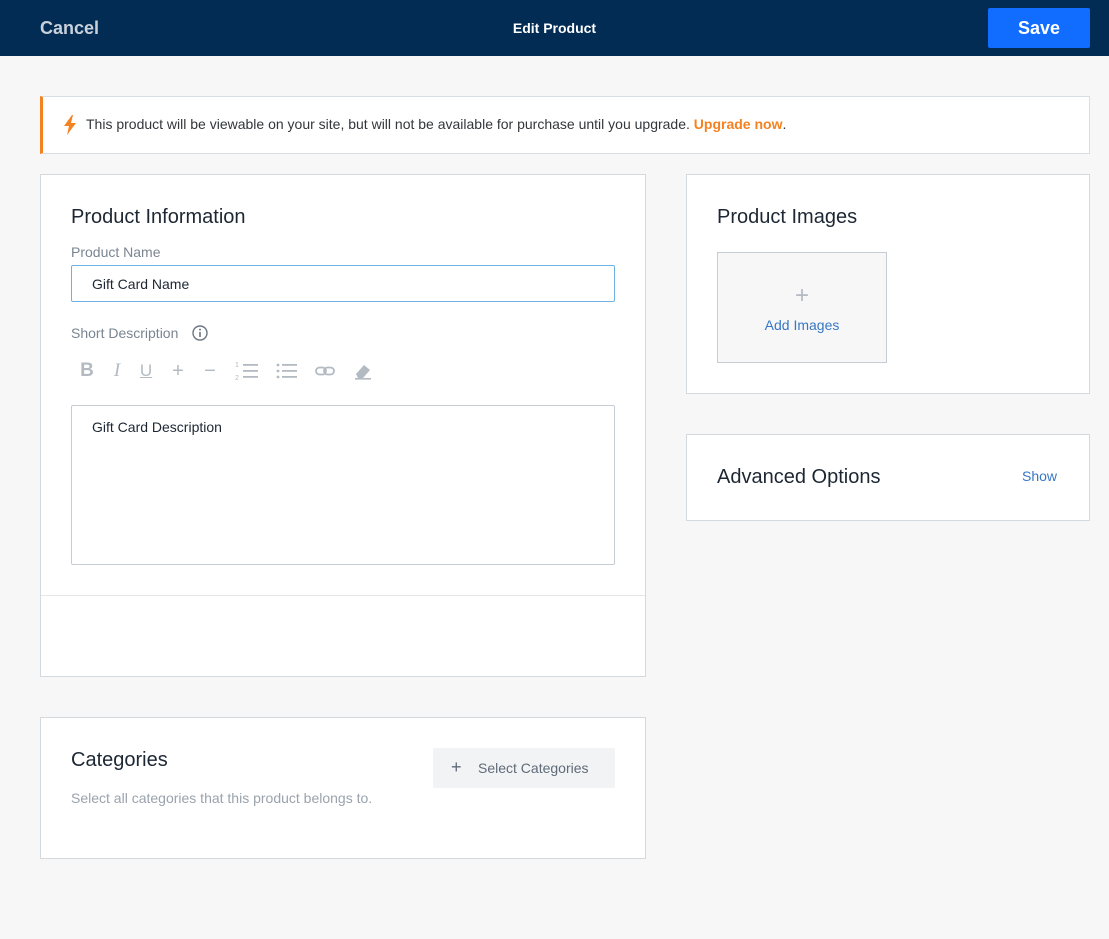 This screenshot has width=1109, height=939. I want to click on decrease-font-icon: −, so click(210, 371).